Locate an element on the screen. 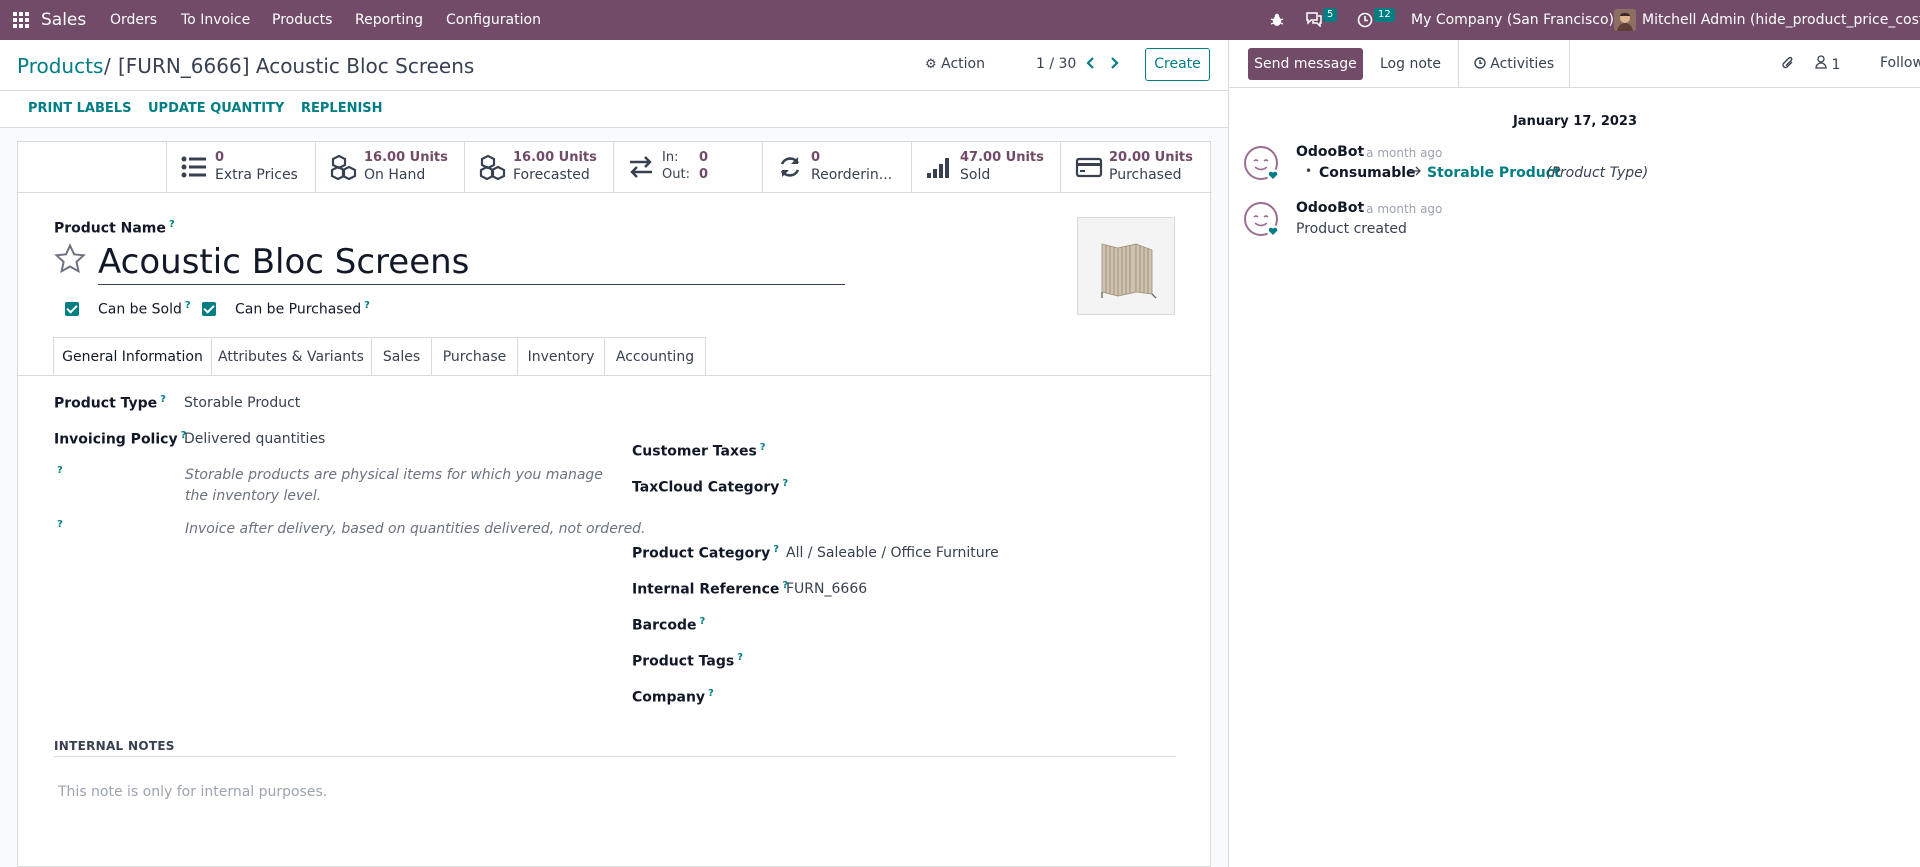 The width and height of the screenshot is (1920, 867). sold-button: 47.00 Units Sold is located at coordinates (985, 167).